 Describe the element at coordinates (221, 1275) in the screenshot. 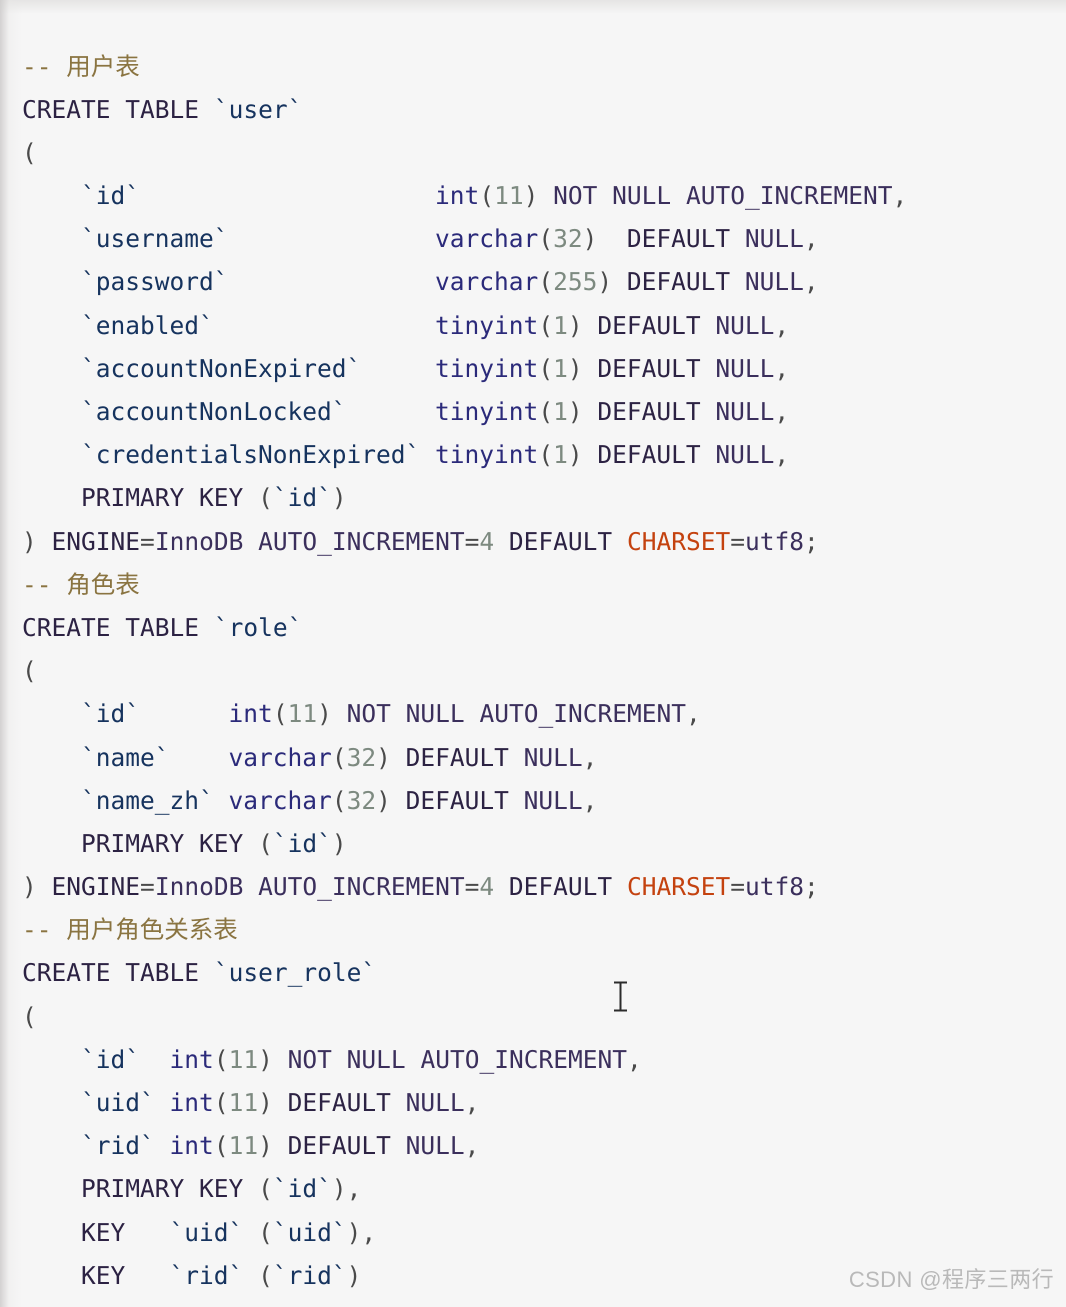

I see `code-line: KEY `rid` (`rid`)` at that location.